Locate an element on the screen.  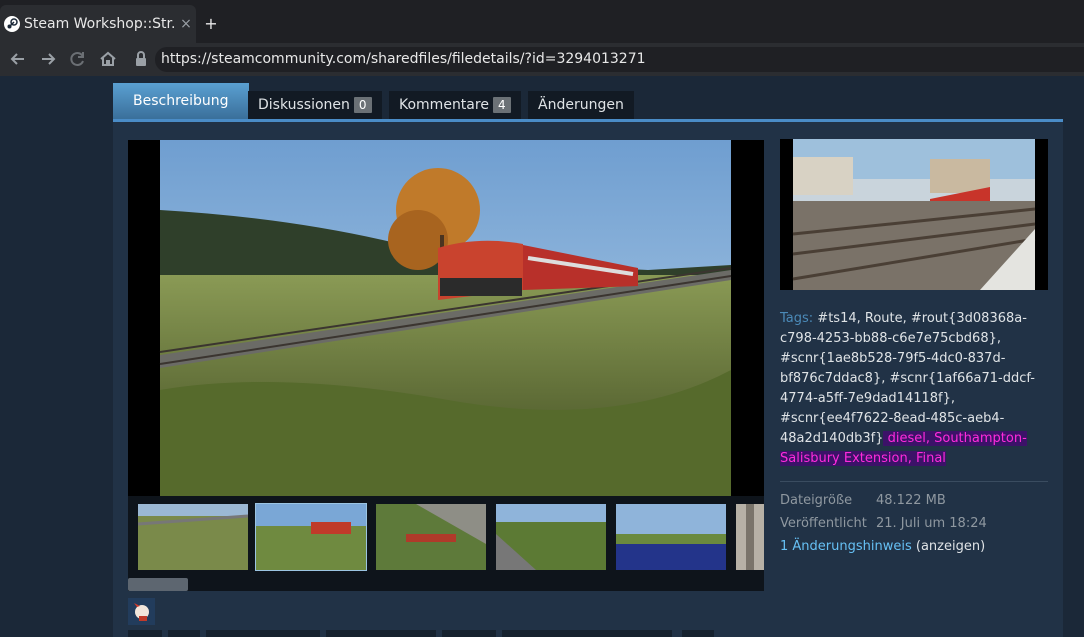
tab-beschreibung: Beschreibung is located at coordinates (181, 101).